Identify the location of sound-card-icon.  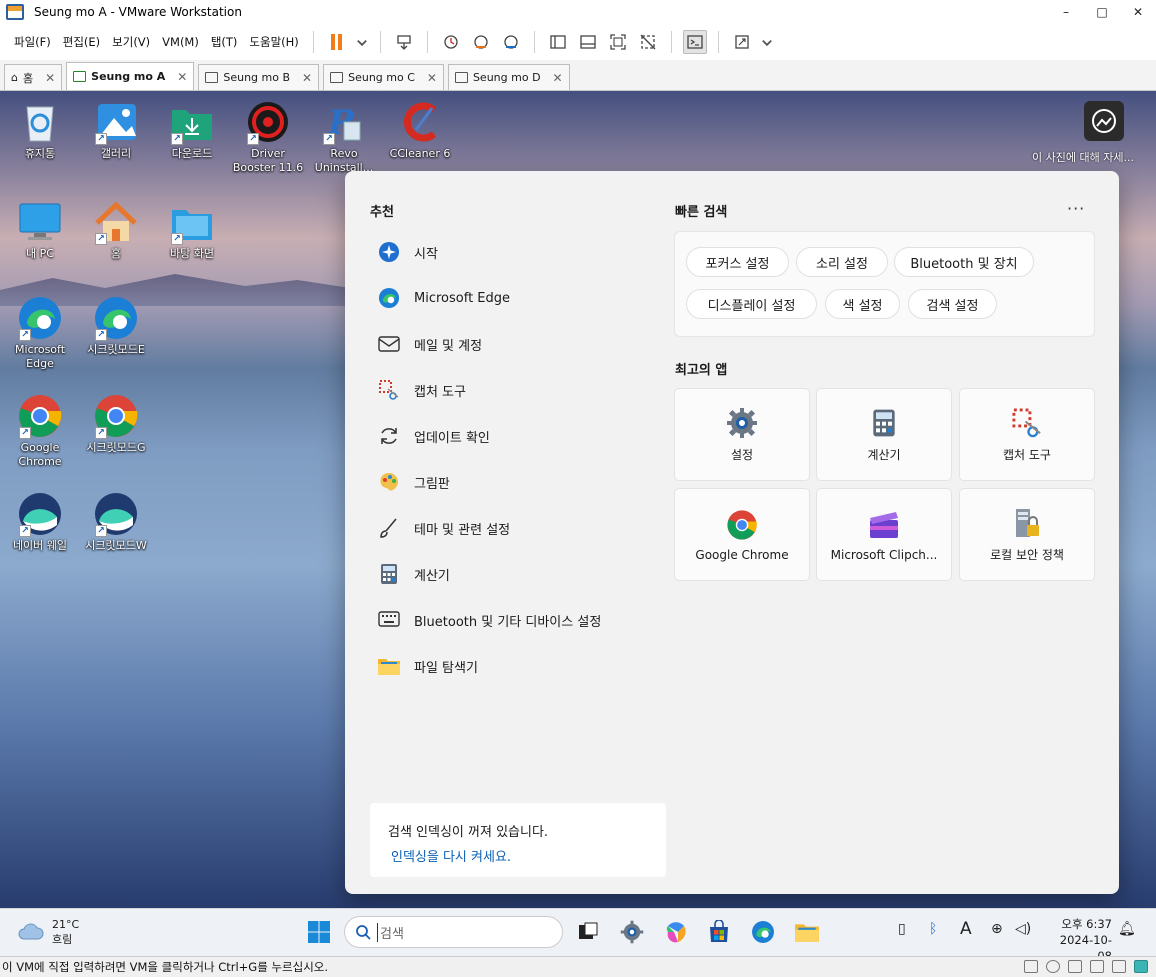
(1119, 966).